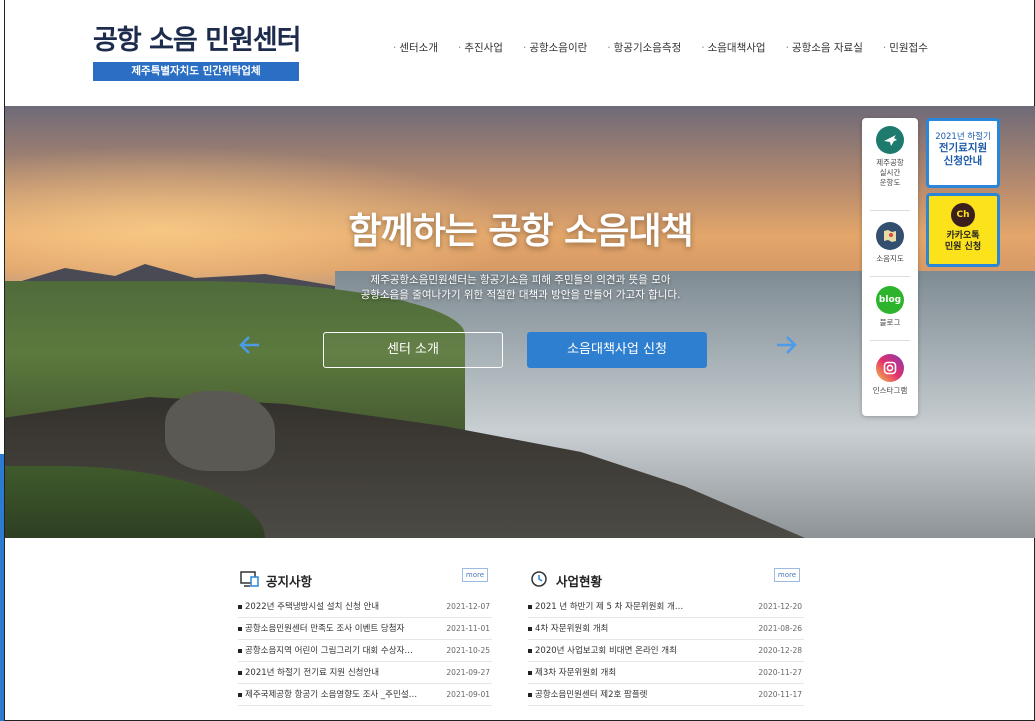  I want to click on list-item-title: 공항소음민원센터 만족도 조사 이벤트 당첨자, so click(325, 629).